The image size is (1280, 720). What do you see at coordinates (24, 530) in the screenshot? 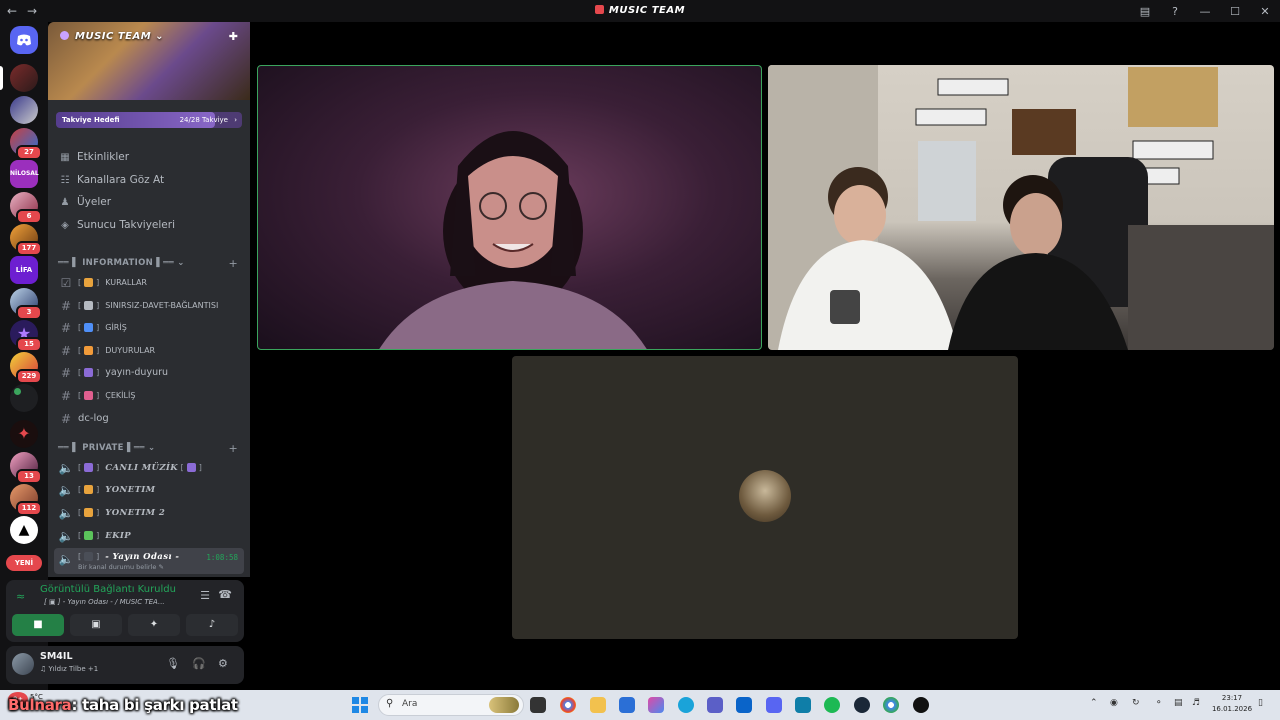
I see `server-icon: ▲` at bounding box center [24, 530].